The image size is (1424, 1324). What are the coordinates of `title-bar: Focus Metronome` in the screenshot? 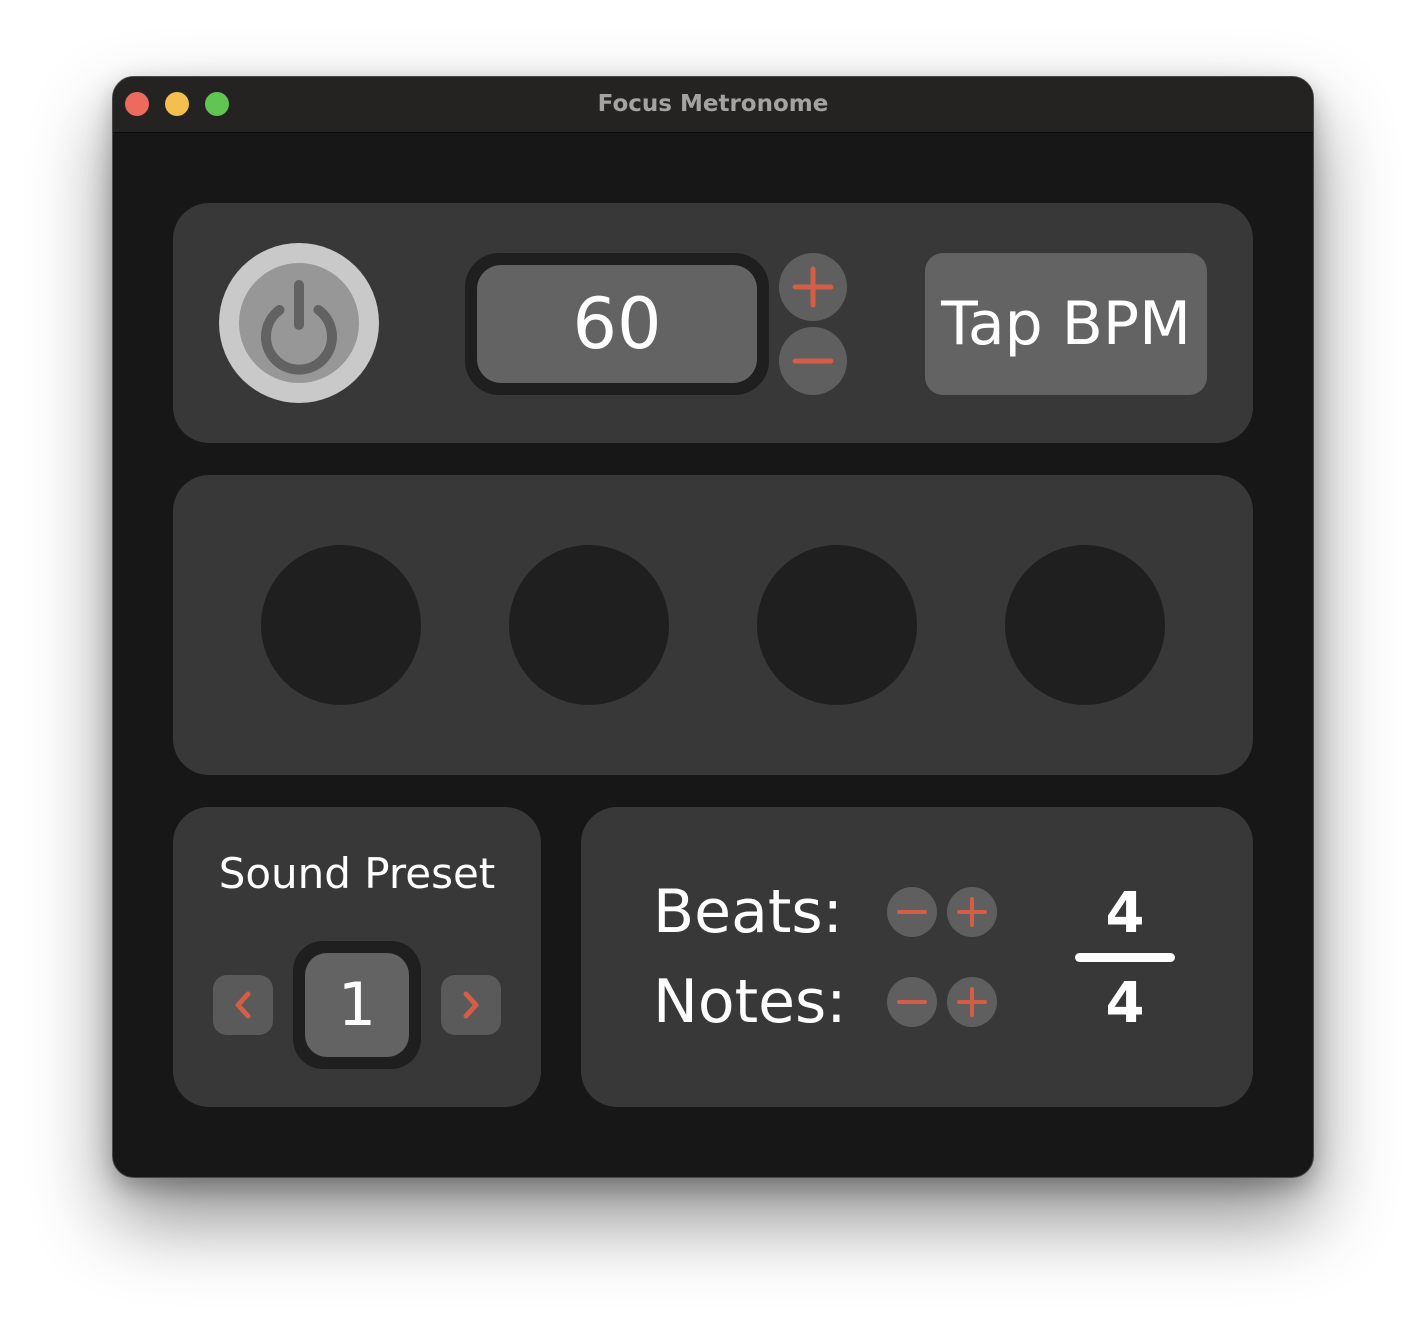 It's located at (713, 105).